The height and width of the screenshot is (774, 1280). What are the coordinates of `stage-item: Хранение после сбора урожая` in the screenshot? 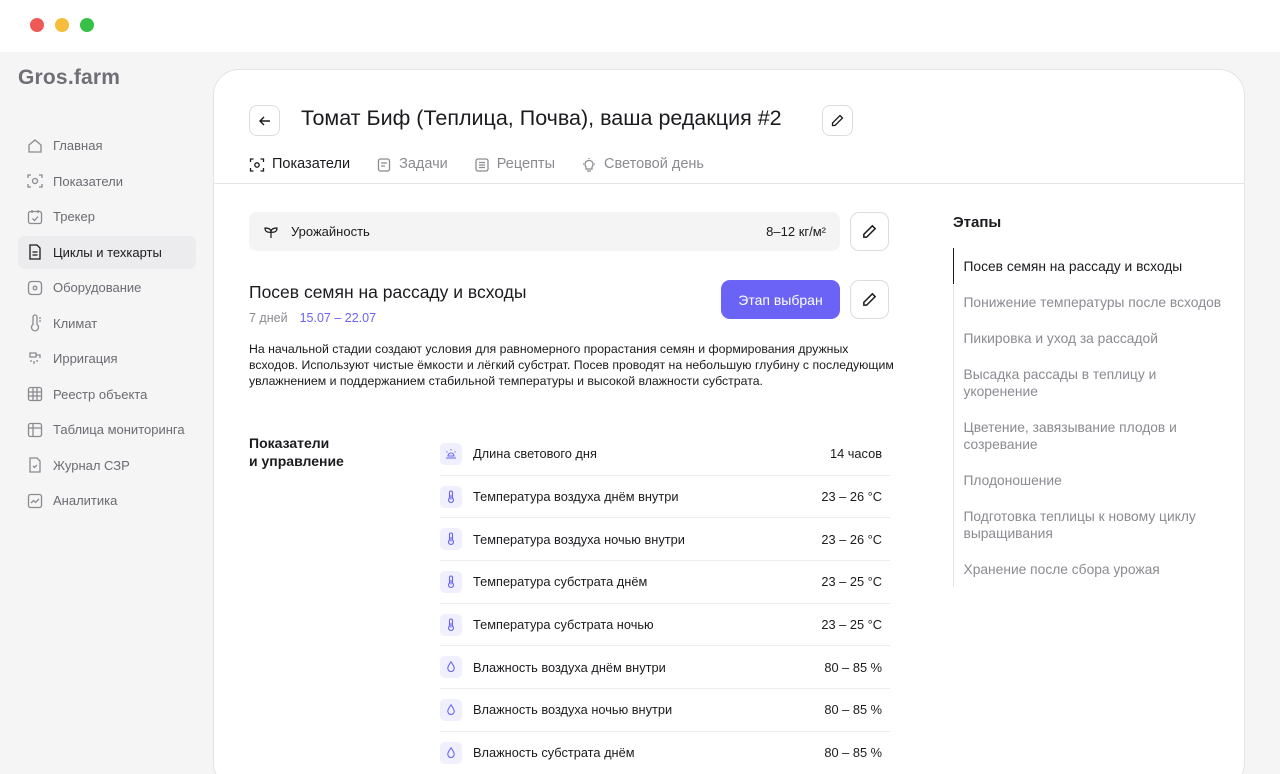 It's located at (1088, 569).